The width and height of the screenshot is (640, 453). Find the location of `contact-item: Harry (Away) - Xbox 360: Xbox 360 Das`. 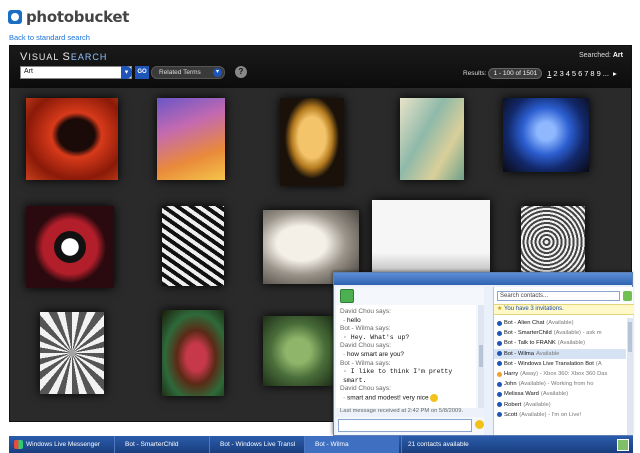

contact-item: Harry (Away) - Xbox 360: Xbox 360 Das is located at coordinates (560, 374).